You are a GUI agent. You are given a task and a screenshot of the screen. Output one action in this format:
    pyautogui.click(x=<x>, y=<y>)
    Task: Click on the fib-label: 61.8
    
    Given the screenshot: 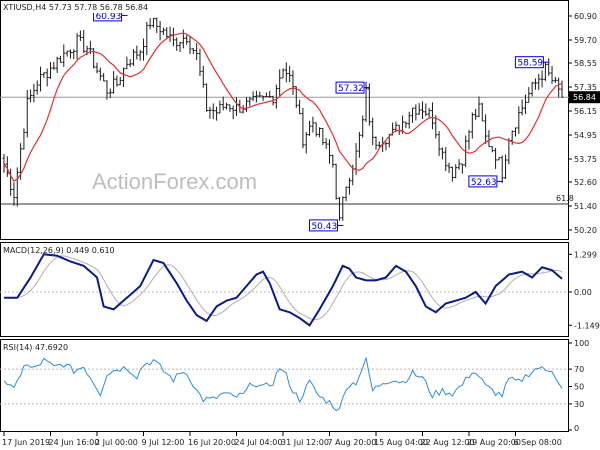 What is the action you would take?
    pyautogui.click(x=565, y=198)
    